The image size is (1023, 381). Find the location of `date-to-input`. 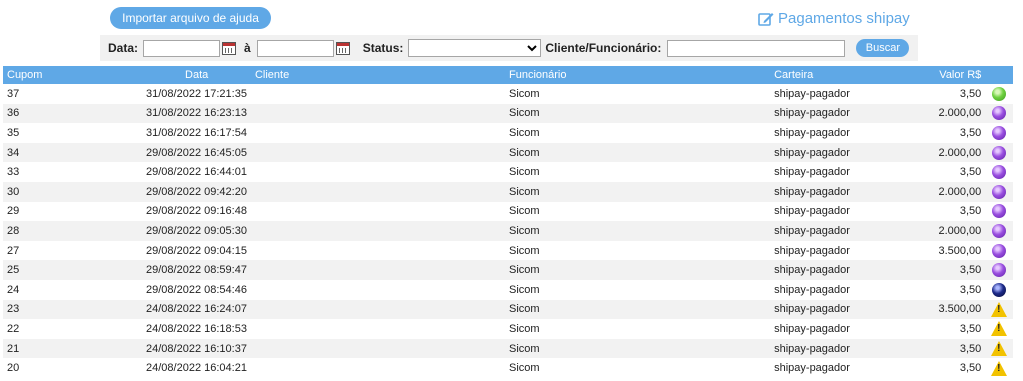

date-to-input is located at coordinates (295, 48).